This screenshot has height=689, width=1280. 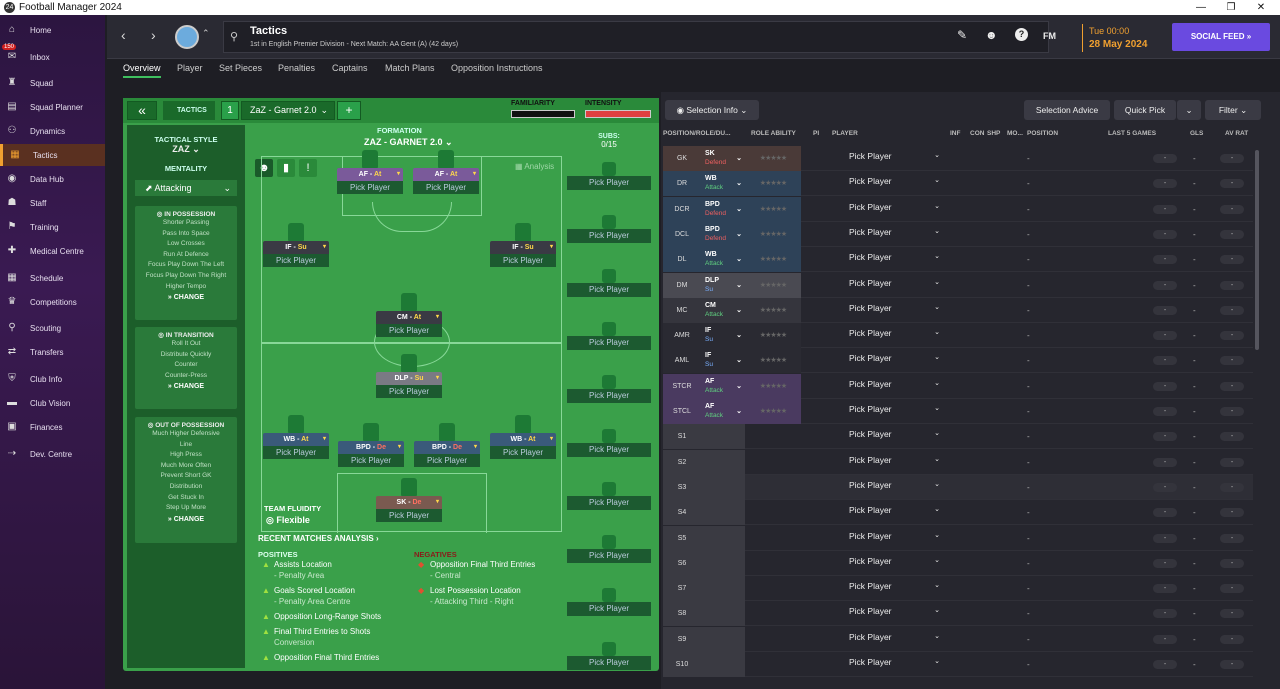 I want to click on pitch-slot: BPD - De ▾ Pick Player, so click(x=447, y=445).